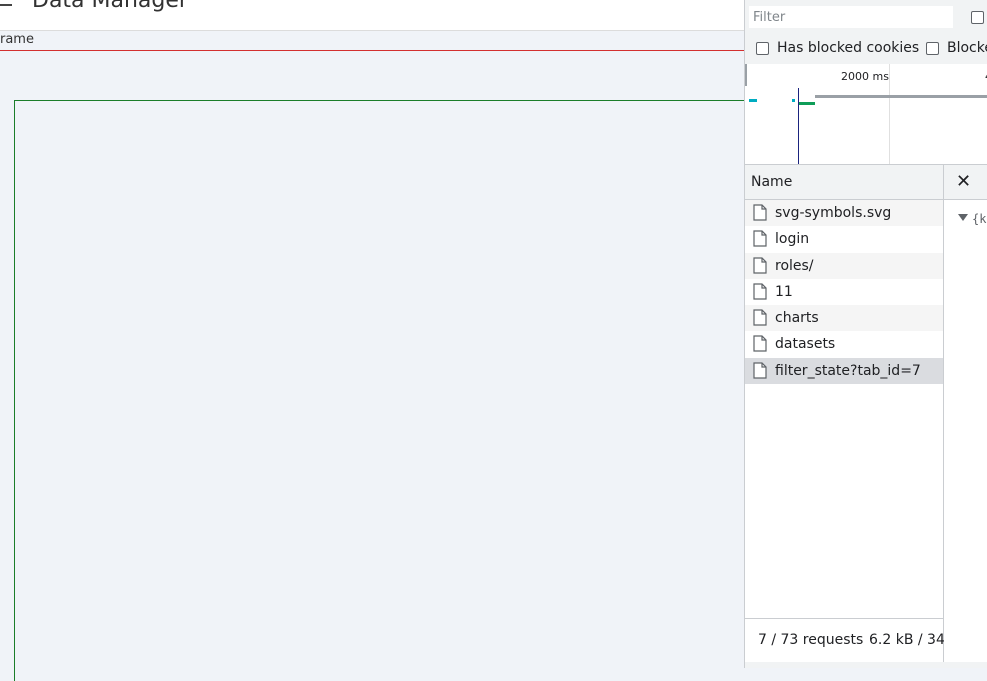 The image size is (987, 681). What do you see at coordinates (963, 217) in the screenshot?
I see `expand-triangle-icon` at bounding box center [963, 217].